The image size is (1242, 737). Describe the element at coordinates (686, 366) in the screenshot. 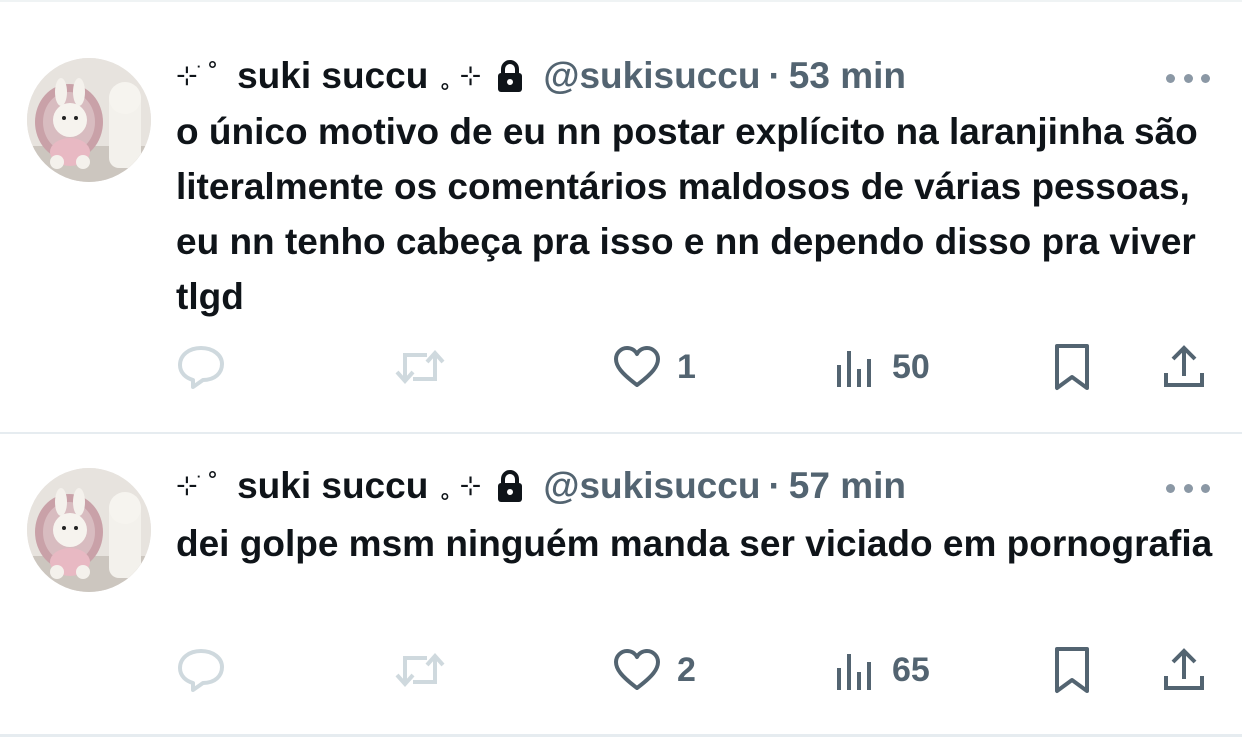

I see `like-count: 1` at that location.